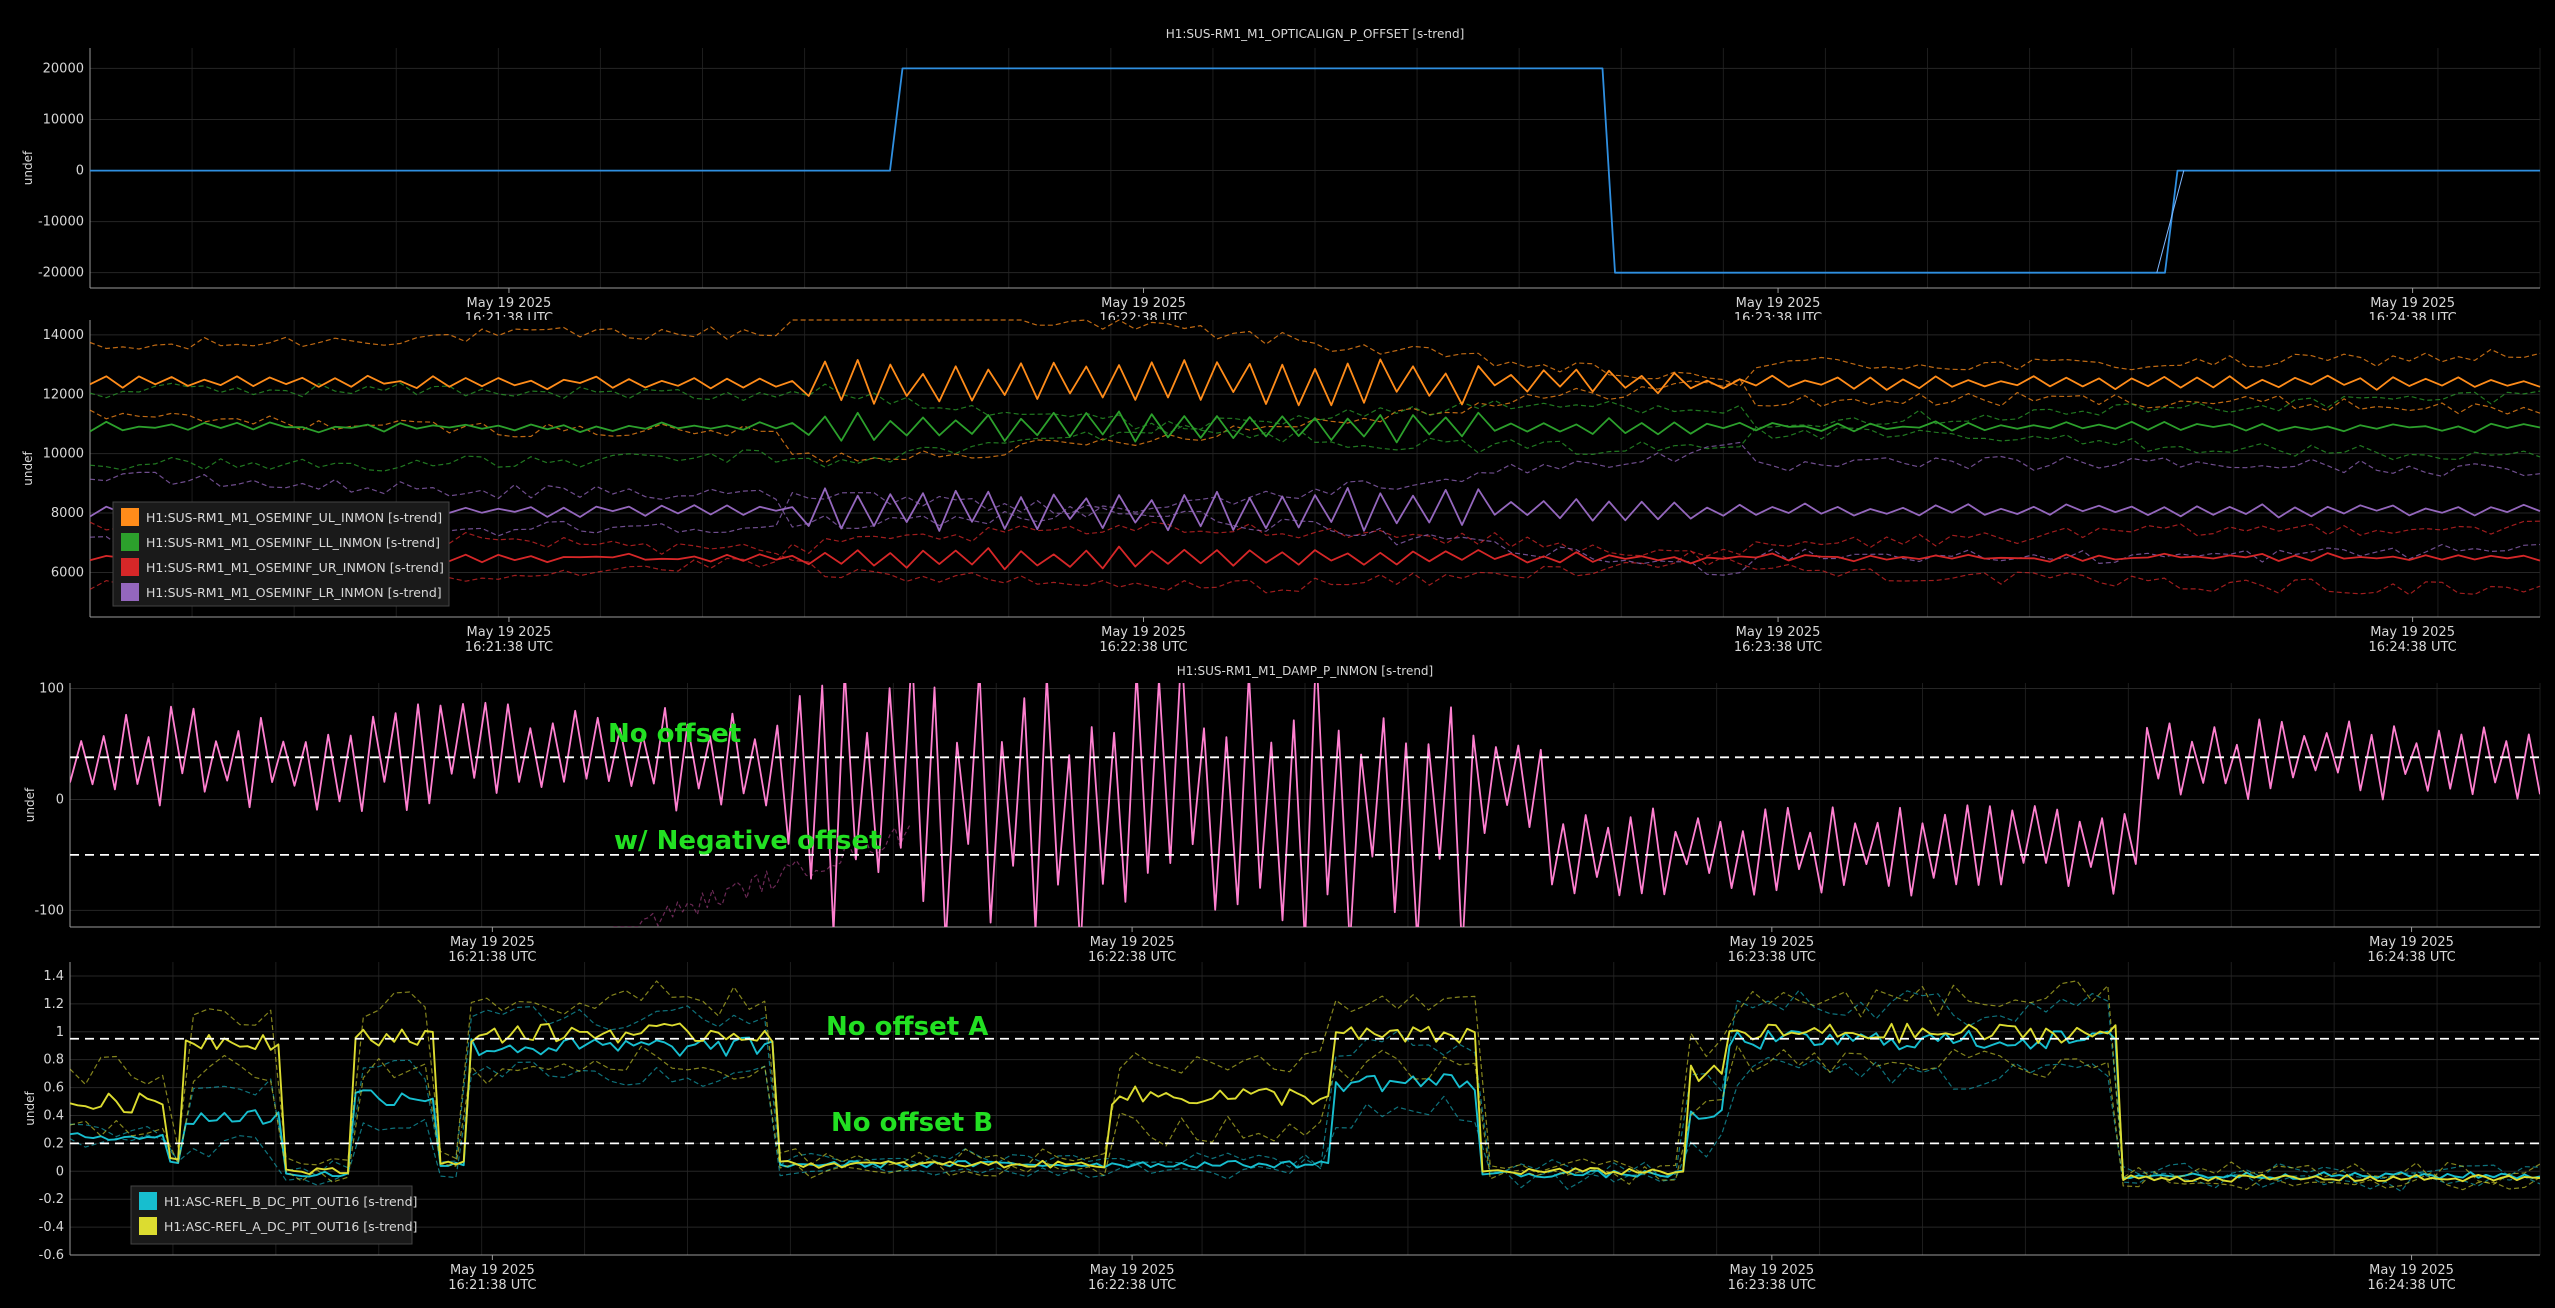  I want to click on y-tick-label: -0.4, so click(51, 1227).